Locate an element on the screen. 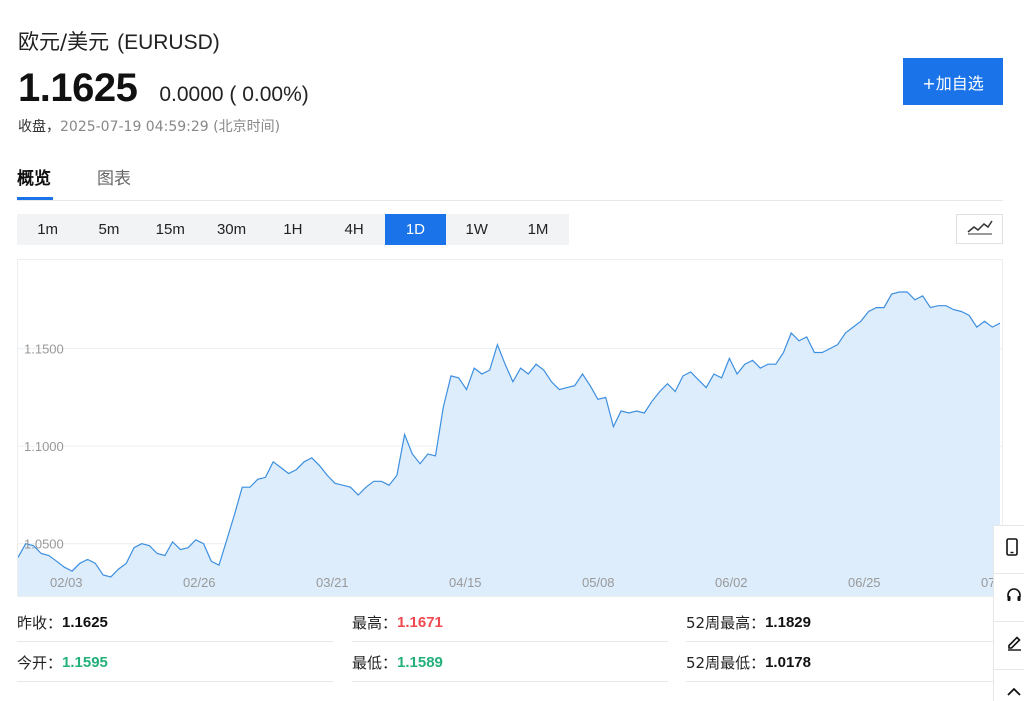 The width and height of the screenshot is (1024, 701). x-tick-label: 02/26 is located at coordinates (199, 582).